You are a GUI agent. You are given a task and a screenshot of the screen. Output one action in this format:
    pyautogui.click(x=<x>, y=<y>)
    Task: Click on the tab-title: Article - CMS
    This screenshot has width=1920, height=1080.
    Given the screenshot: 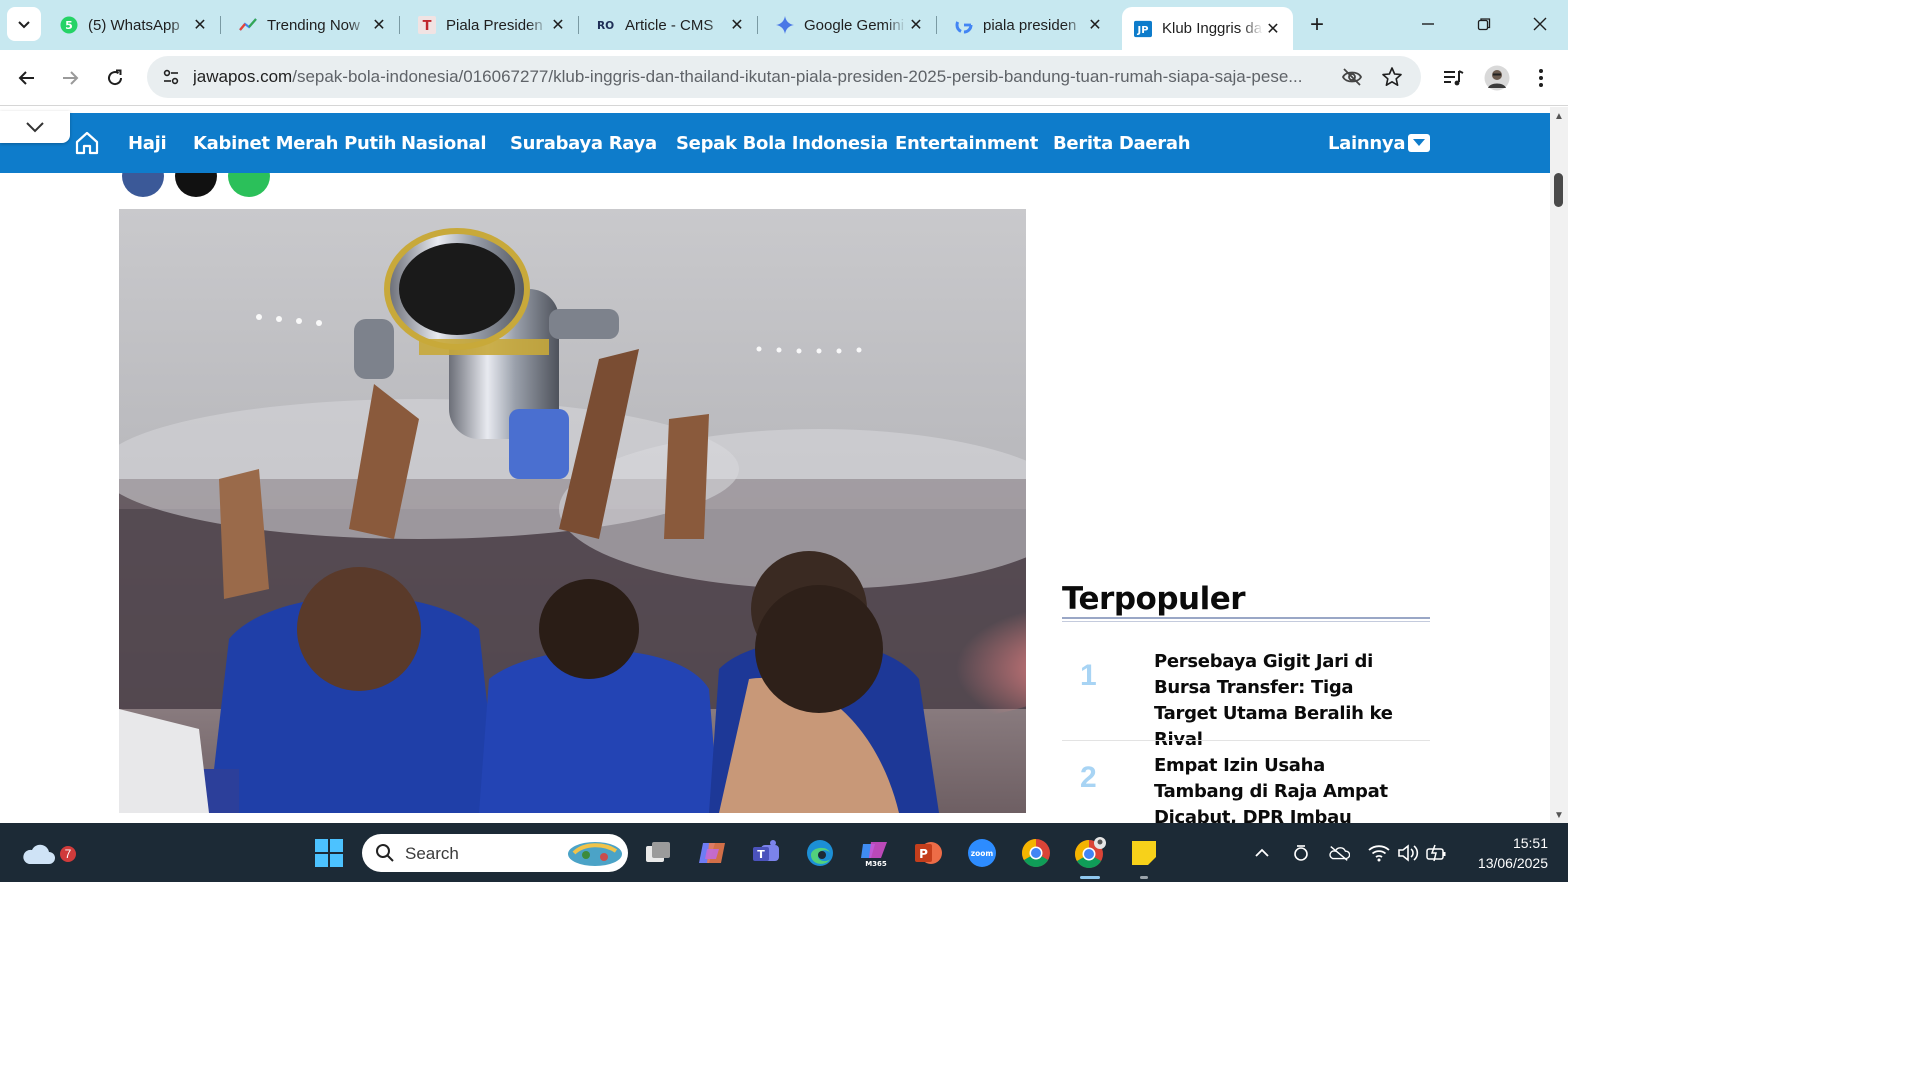 What is the action you would take?
    pyautogui.click(x=669, y=25)
    